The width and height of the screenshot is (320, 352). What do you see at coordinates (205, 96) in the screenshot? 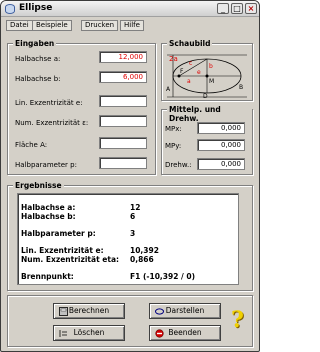
I see `label-point-d: D` at bounding box center [205, 96].